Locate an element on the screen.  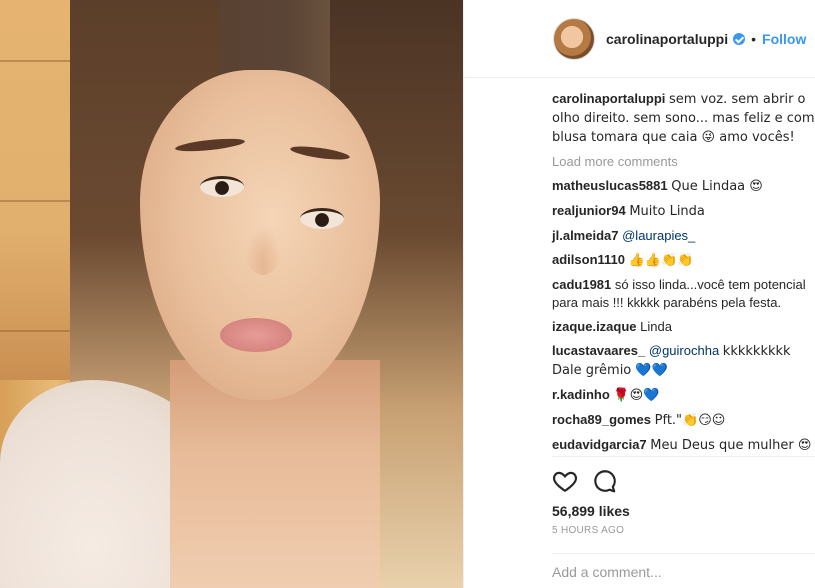
heart-icon is located at coordinates (565, 481).